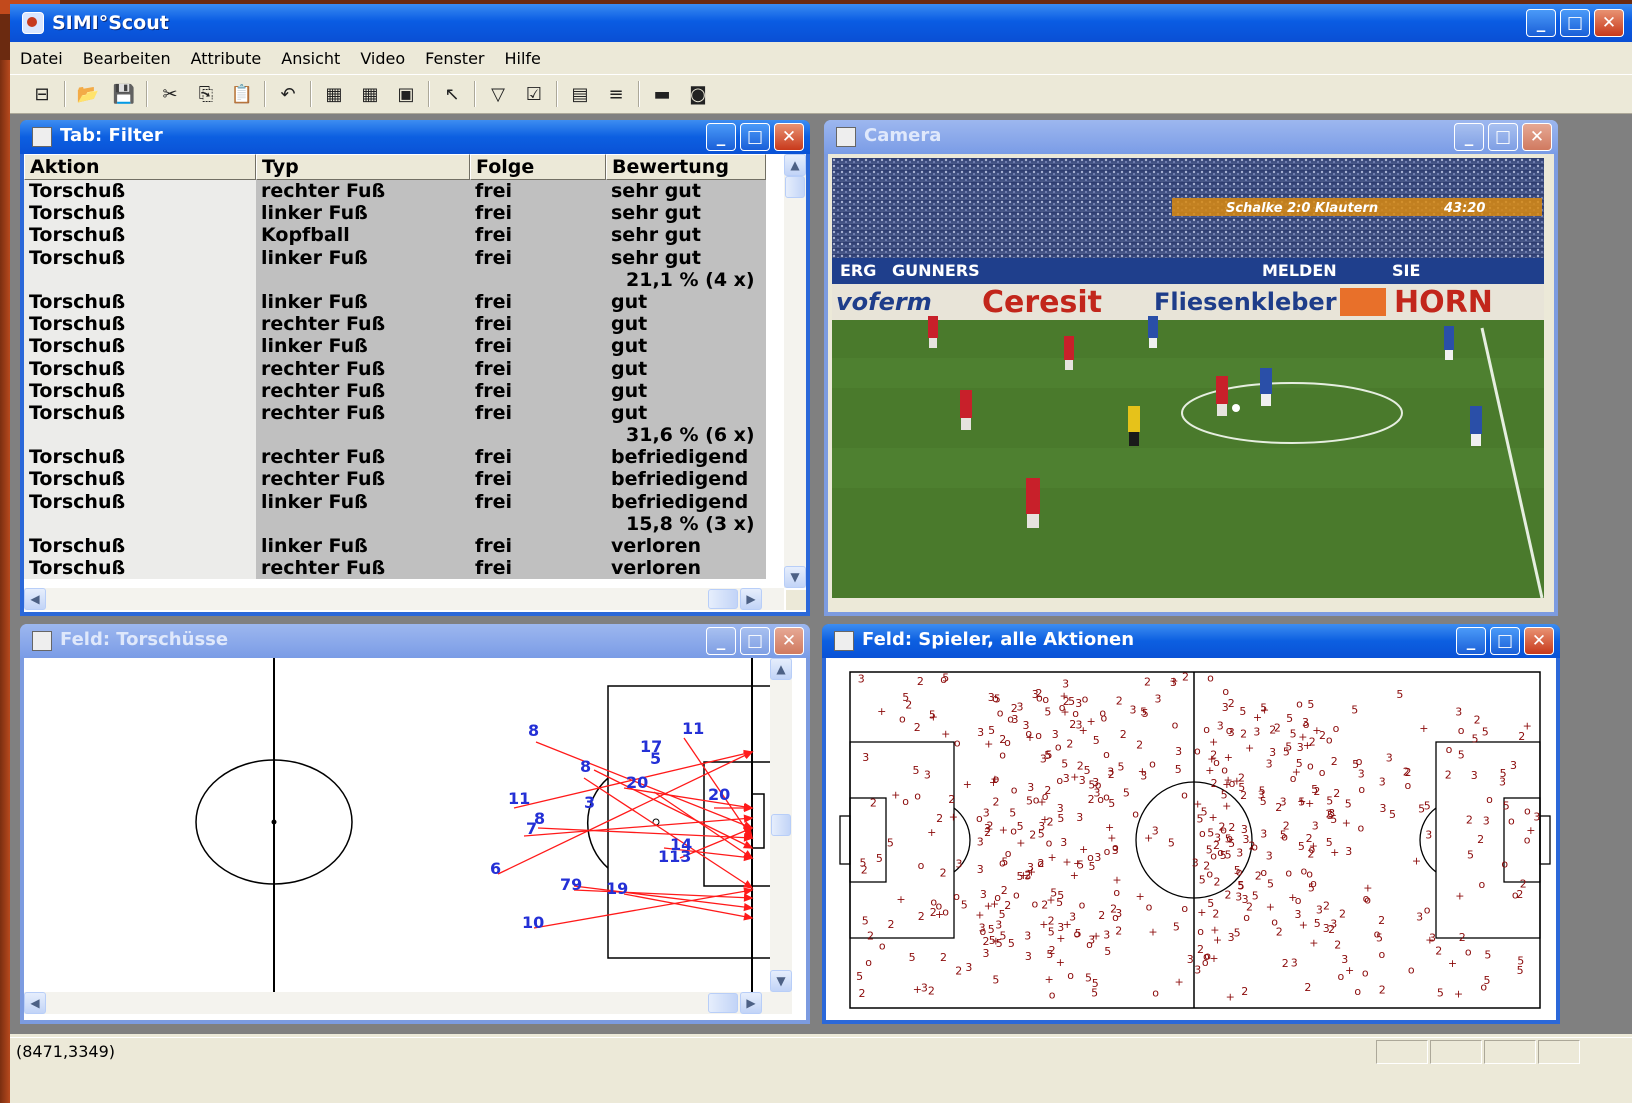 The image size is (1632, 1103). Describe the element at coordinates (404, 599) in the screenshot. I see `horizontal-scrollbar: ◀ ▶` at that location.